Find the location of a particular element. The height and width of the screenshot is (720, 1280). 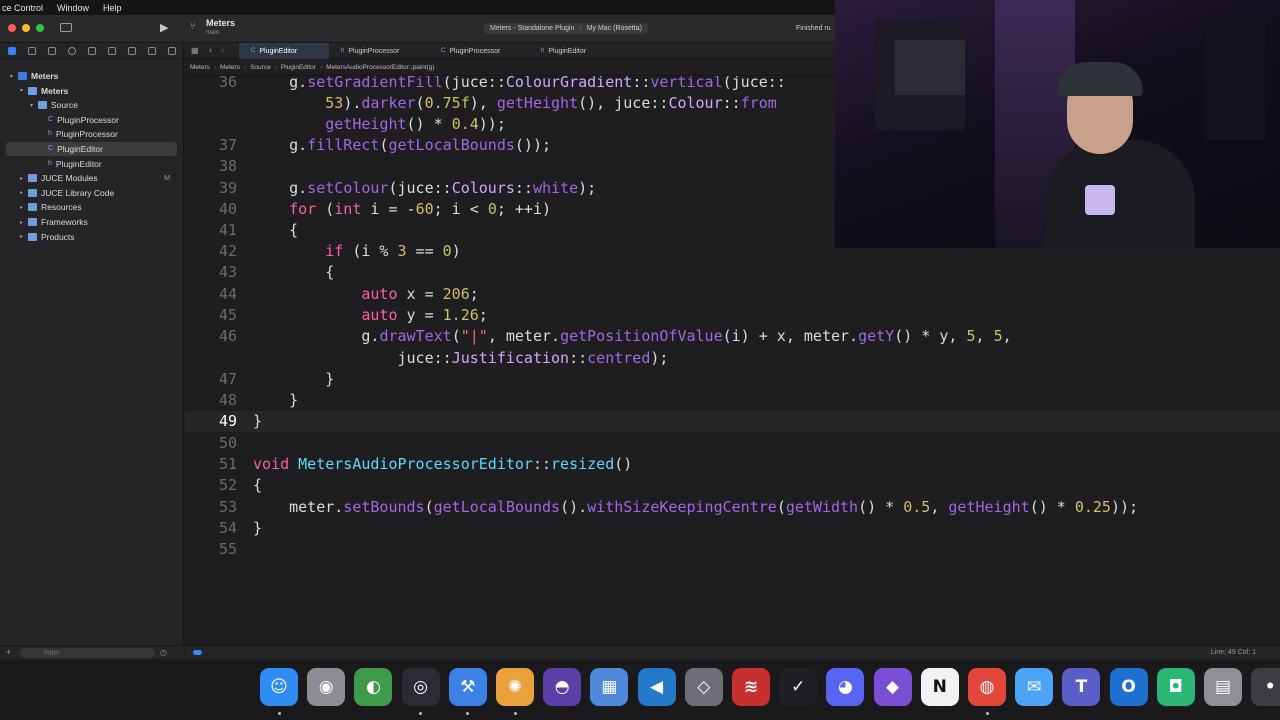

dock-unity-icon: ◇ is located at coordinates (703, 687).